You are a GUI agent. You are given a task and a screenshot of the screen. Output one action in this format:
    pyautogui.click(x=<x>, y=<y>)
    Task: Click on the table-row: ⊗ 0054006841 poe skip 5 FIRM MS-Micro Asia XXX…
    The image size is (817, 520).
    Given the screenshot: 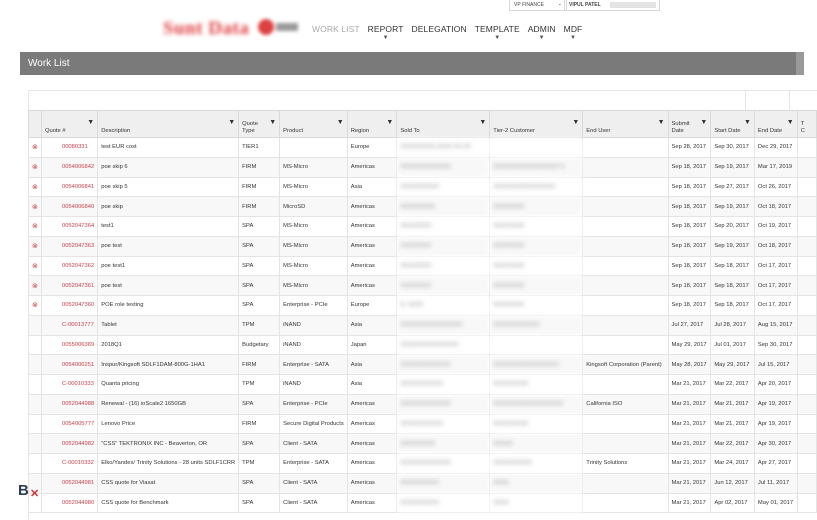 What is the action you would take?
    pyautogui.click(x=422, y=187)
    